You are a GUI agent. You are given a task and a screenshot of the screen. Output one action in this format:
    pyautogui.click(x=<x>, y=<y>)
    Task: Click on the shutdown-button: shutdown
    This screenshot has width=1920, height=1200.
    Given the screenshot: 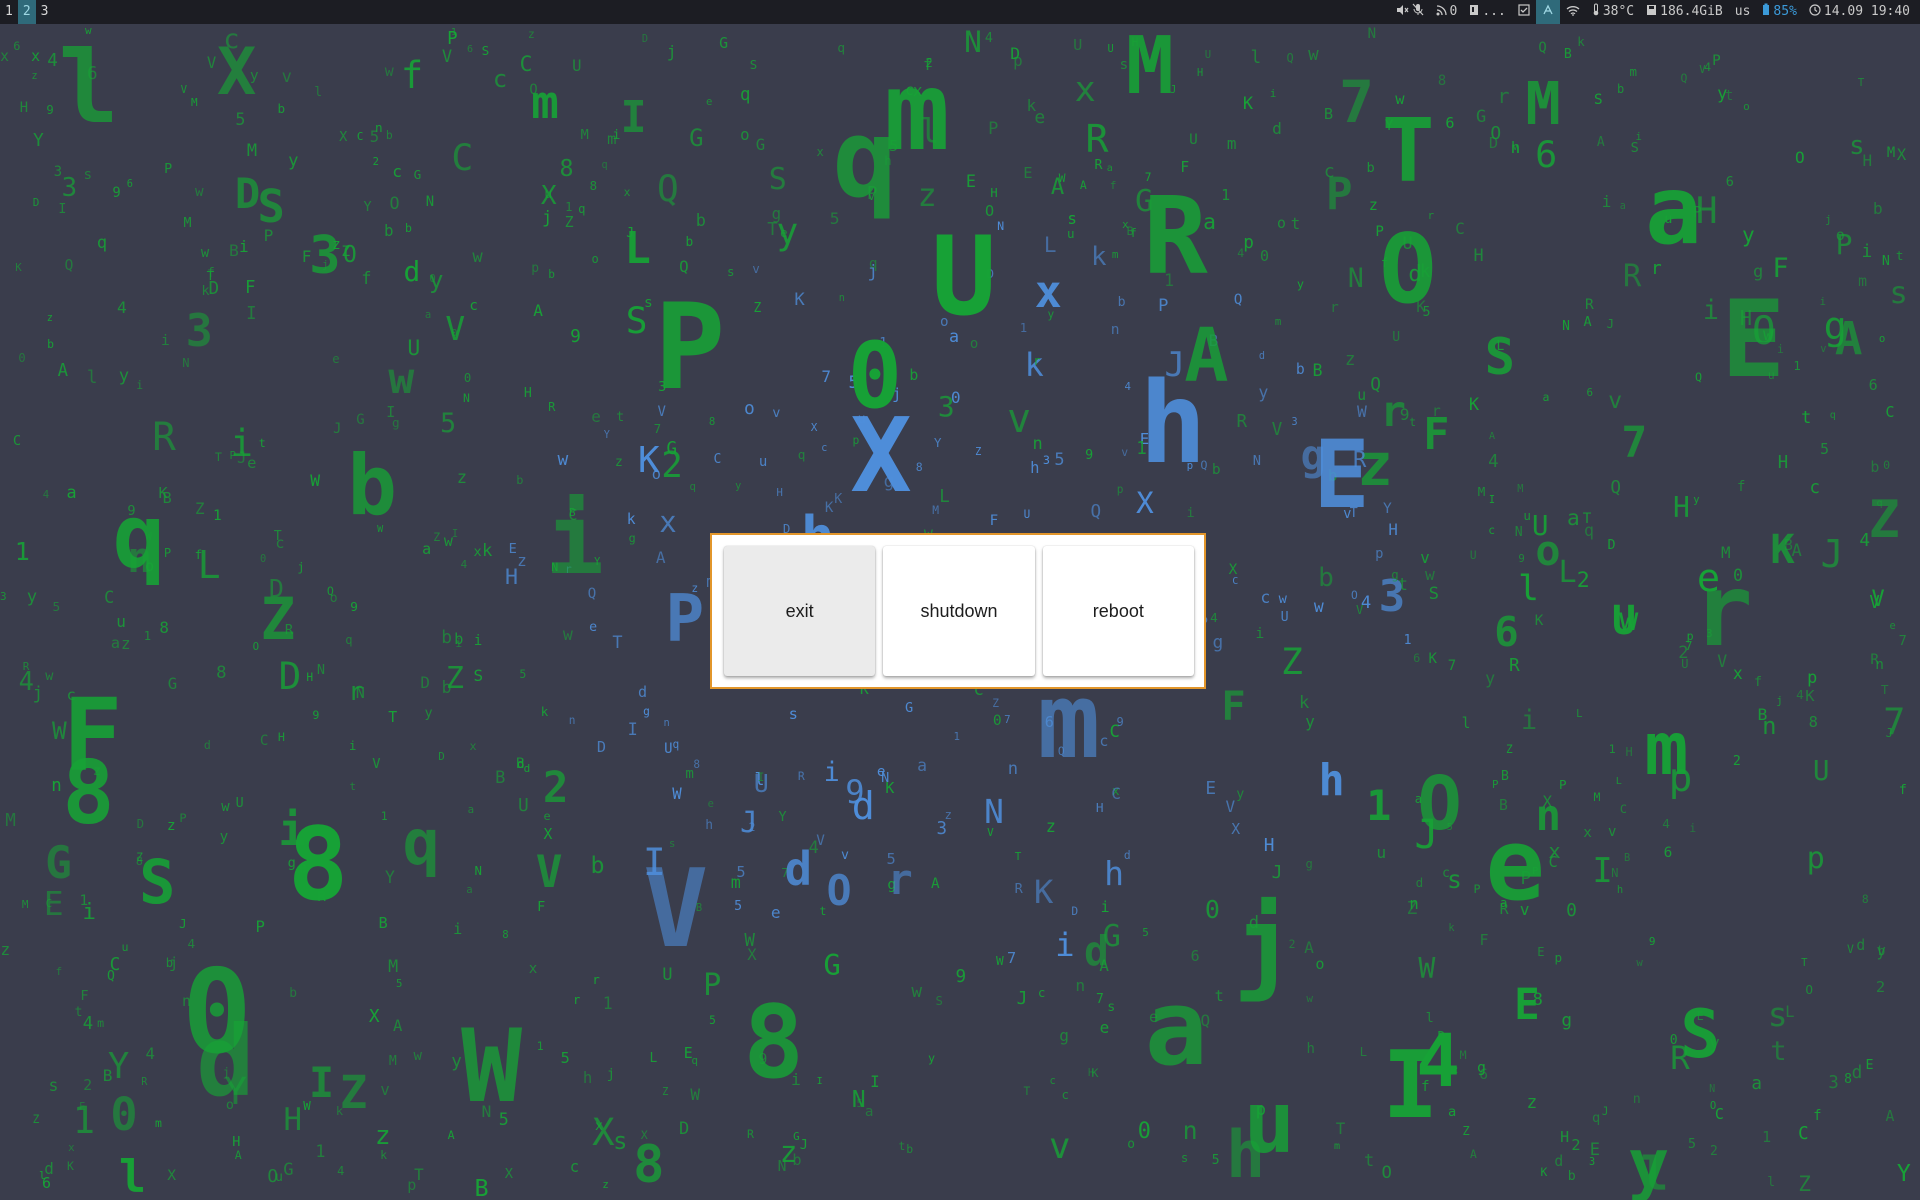 What is the action you would take?
    pyautogui.click(x=959, y=611)
    